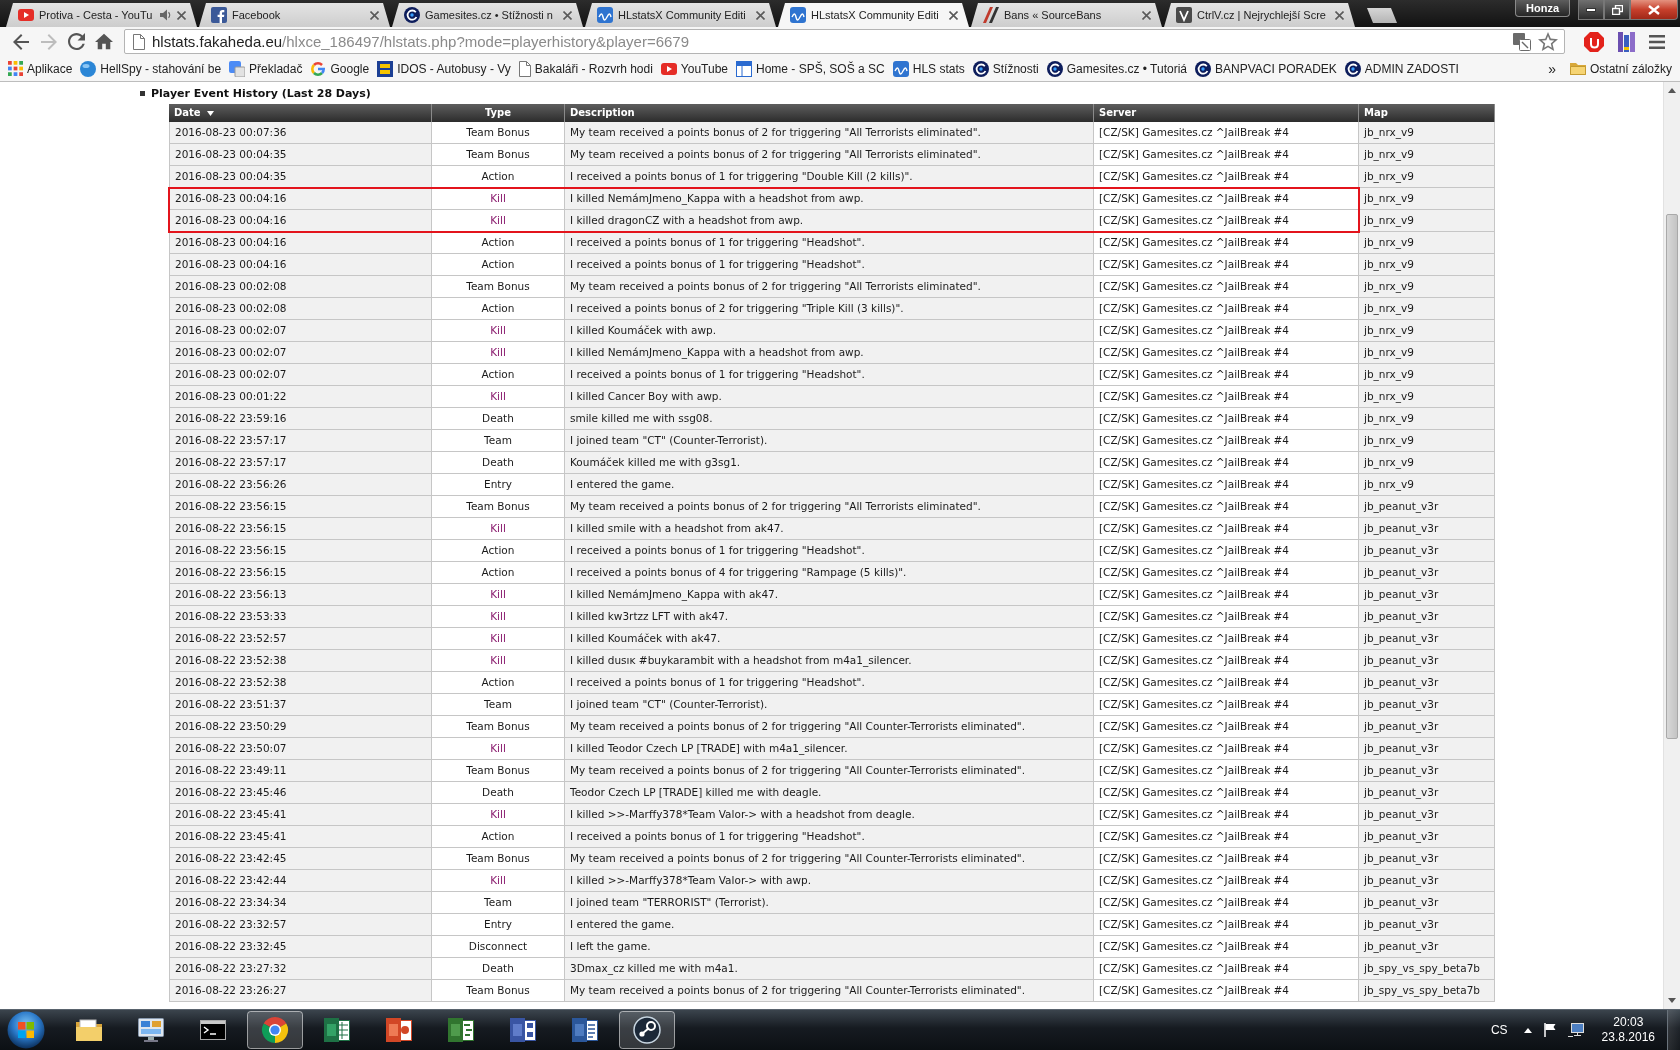 This screenshot has width=1680, height=1050. Describe the element at coordinates (1626, 41) in the screenshot. I see `bars-icon` at that location.